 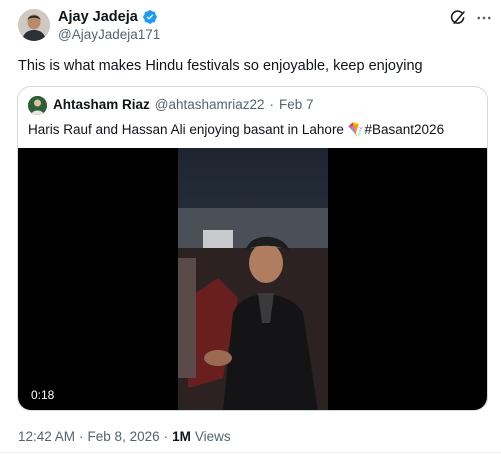 I want to click on views-count: 1M, so click(x=181, y=436).